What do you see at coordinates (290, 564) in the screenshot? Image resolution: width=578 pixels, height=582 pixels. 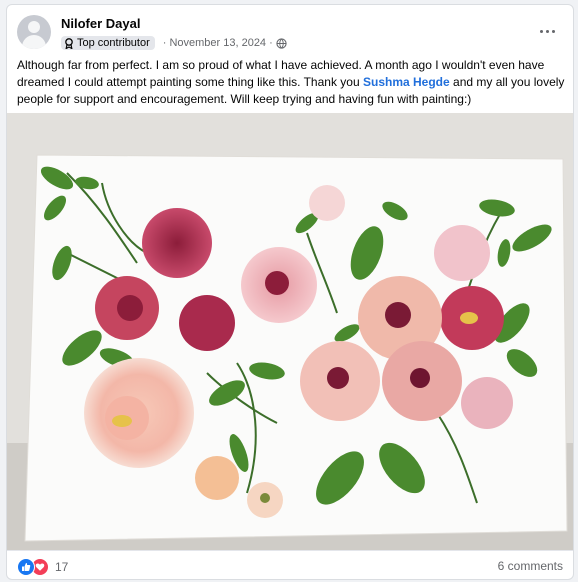 I see `post-footer: 17 6 comments` at bounding box center [290, 564].